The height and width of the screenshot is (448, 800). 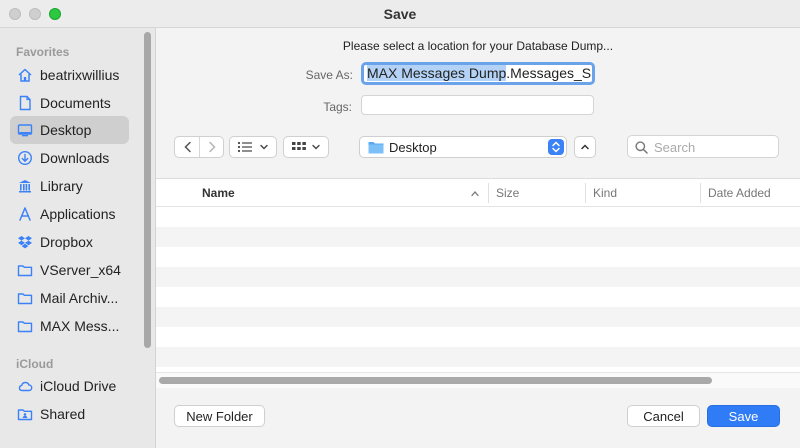 What do you see at coordinates (66, 130) in the screenshot?
I see `sidebar-item-label: Desktop` at bounding box center [66, 130].